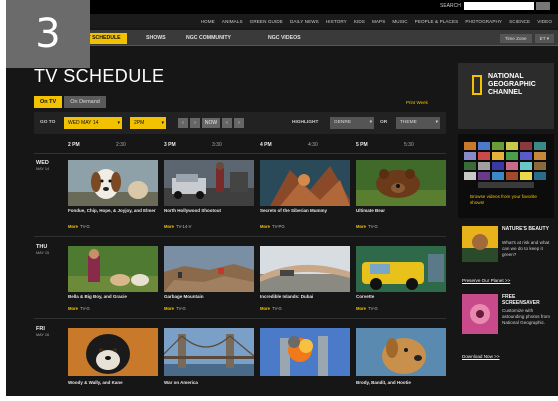 Image resolution: width=558 pixels, height=401 pixels. What do you see at coordinates (148, 123) in the screenshot?
I see `time-select: 2PM ▾` at bounding box center [148, 123].